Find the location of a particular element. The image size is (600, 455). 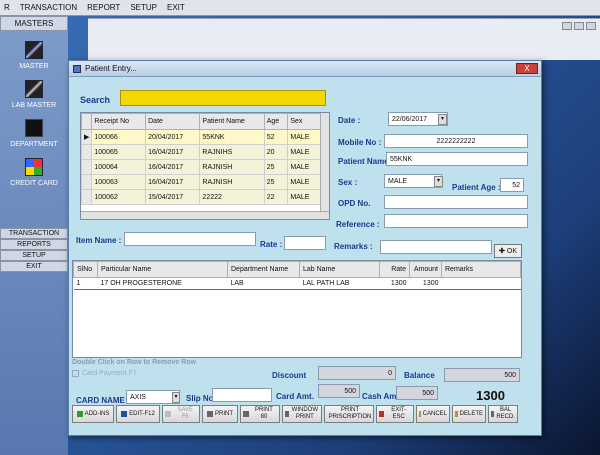

save-button: SAVE F6 is located at coordinates (181, 414).